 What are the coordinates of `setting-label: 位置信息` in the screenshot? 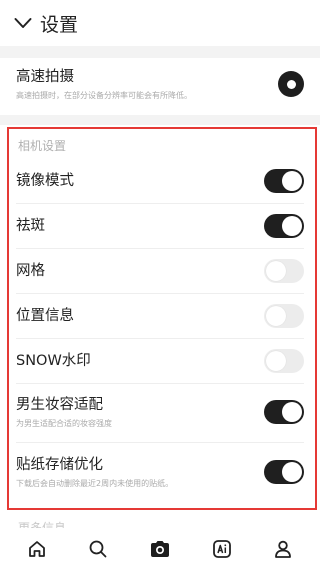 It's located at (45, 316).